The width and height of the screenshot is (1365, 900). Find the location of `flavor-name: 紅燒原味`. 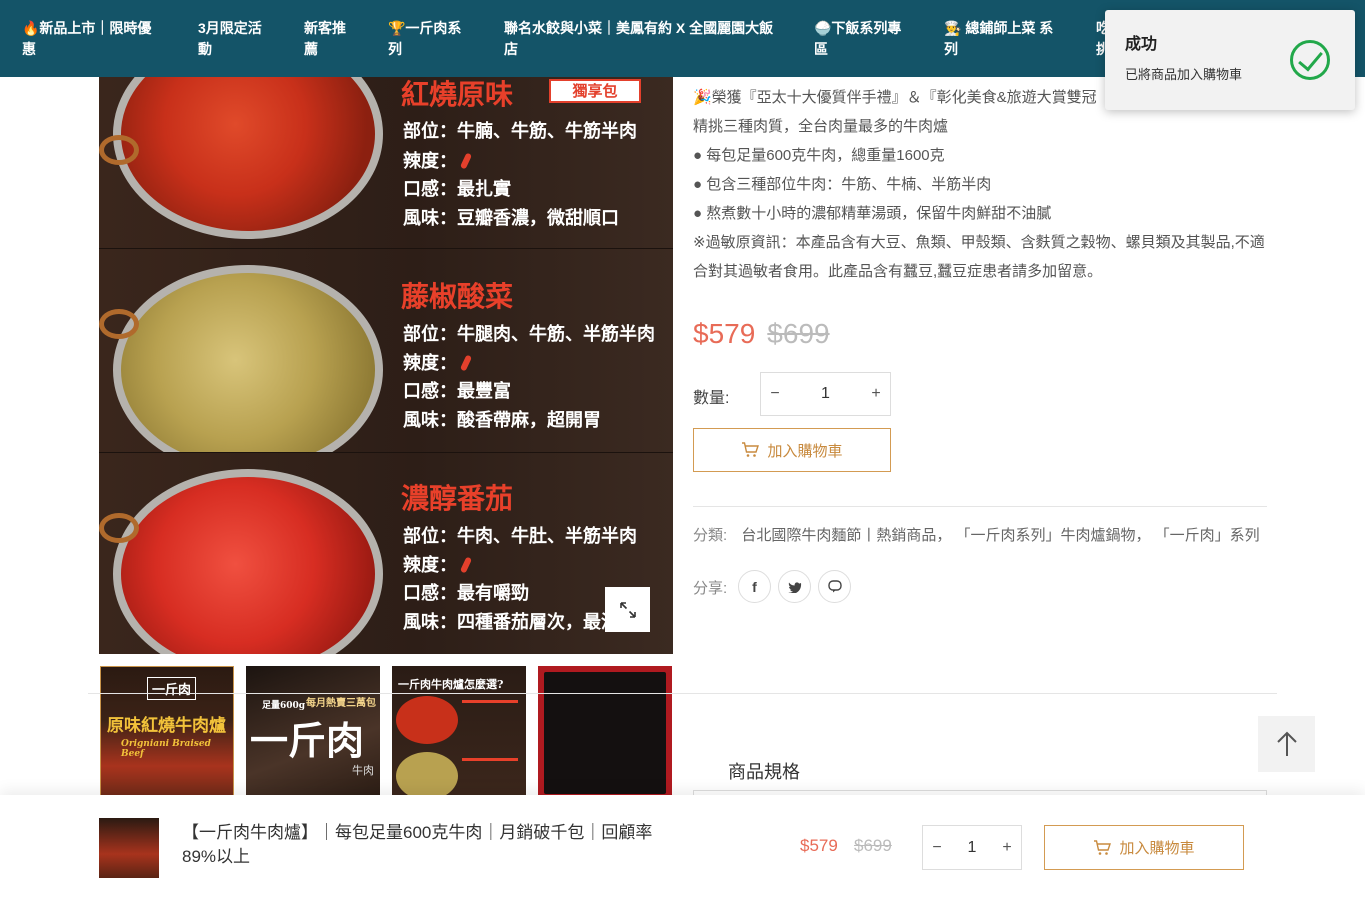

flavor-name: 紅燒原味 is located at coordinates (457, 94).